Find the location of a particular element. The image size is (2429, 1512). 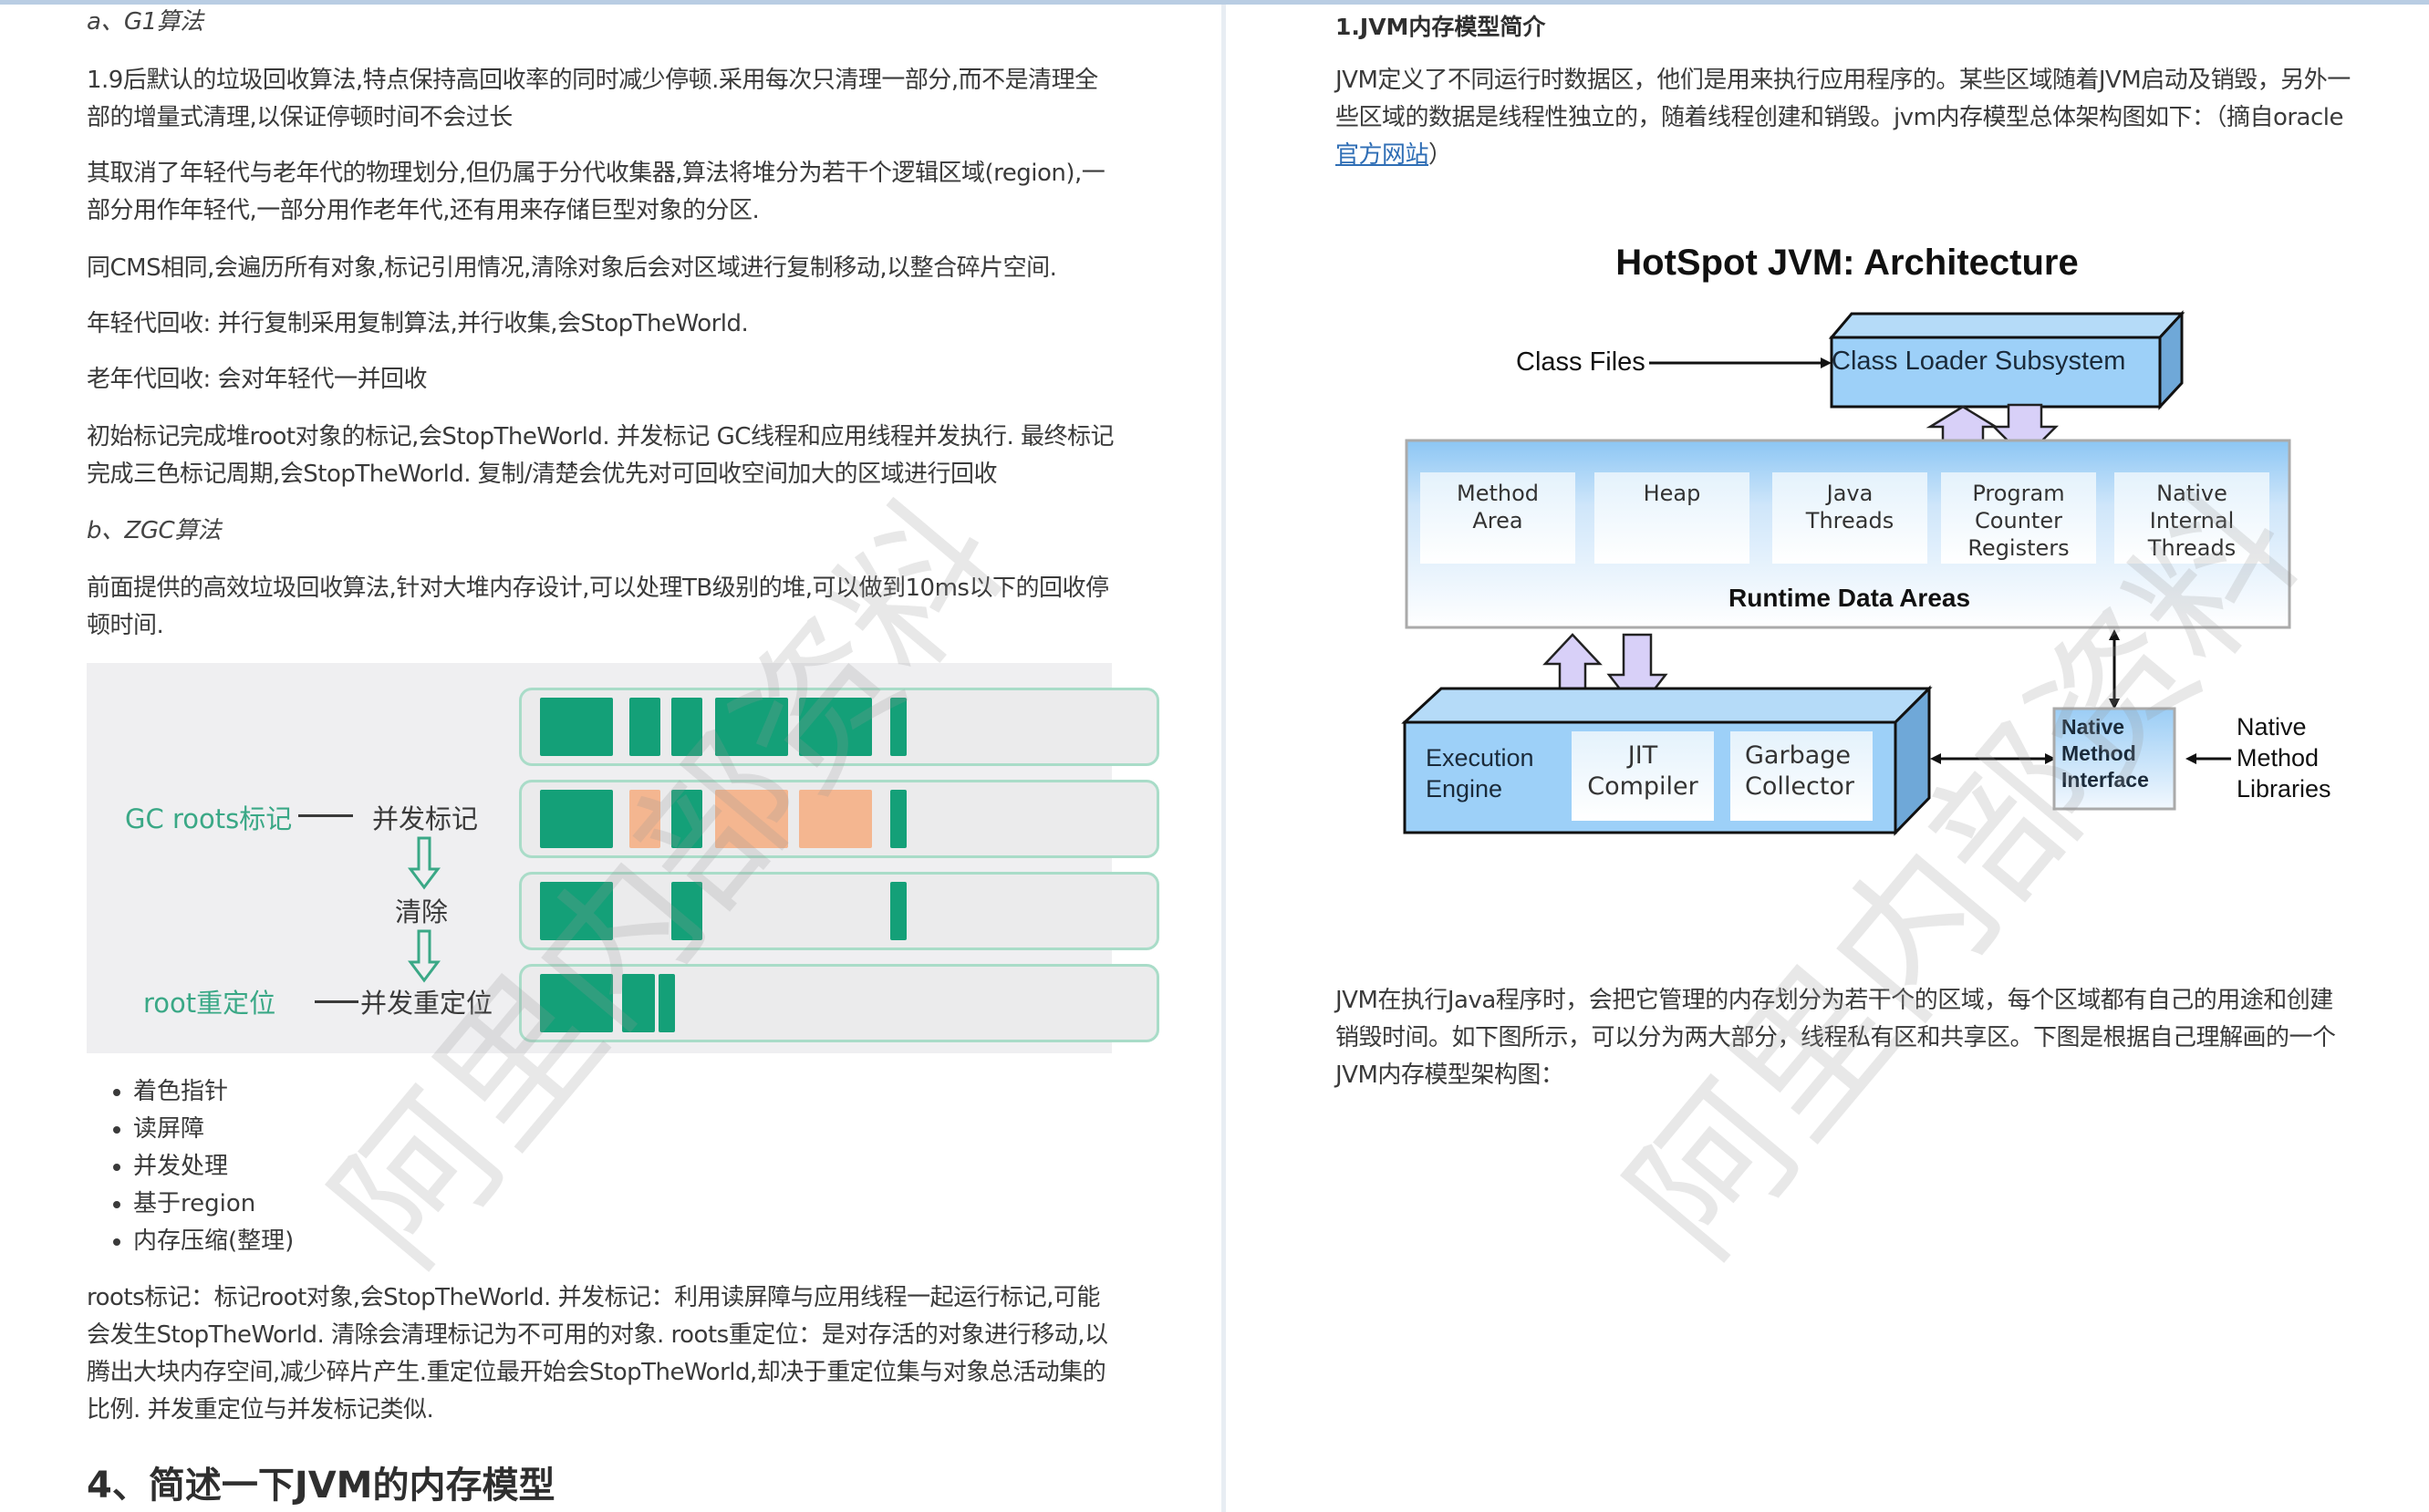

nmi-line-3: Interface is located at coordinates (2105, 780).